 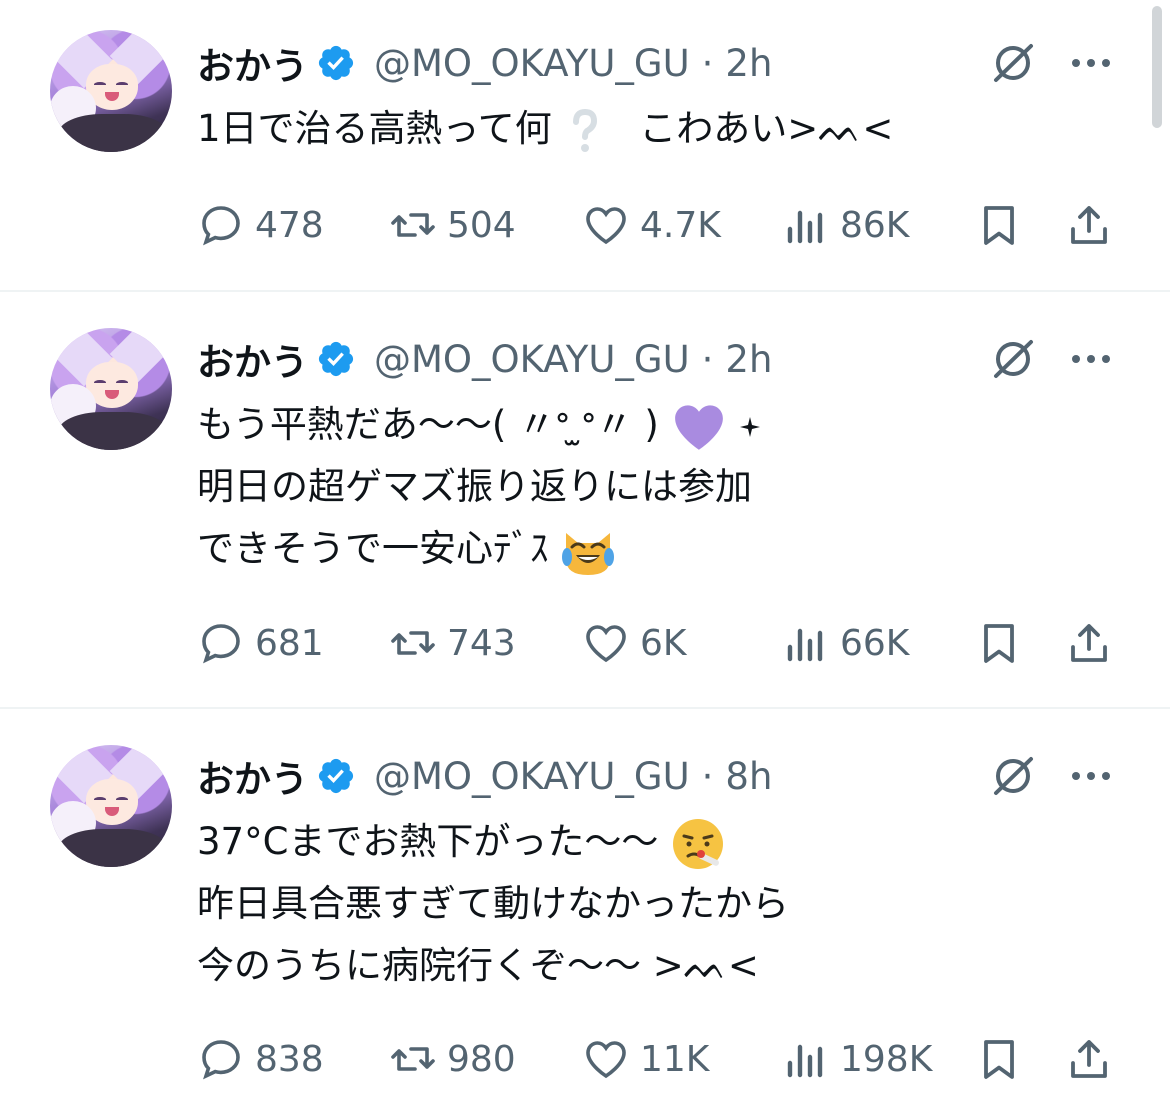 I want to click on repost-count: 743, so click(x=481, y=643).